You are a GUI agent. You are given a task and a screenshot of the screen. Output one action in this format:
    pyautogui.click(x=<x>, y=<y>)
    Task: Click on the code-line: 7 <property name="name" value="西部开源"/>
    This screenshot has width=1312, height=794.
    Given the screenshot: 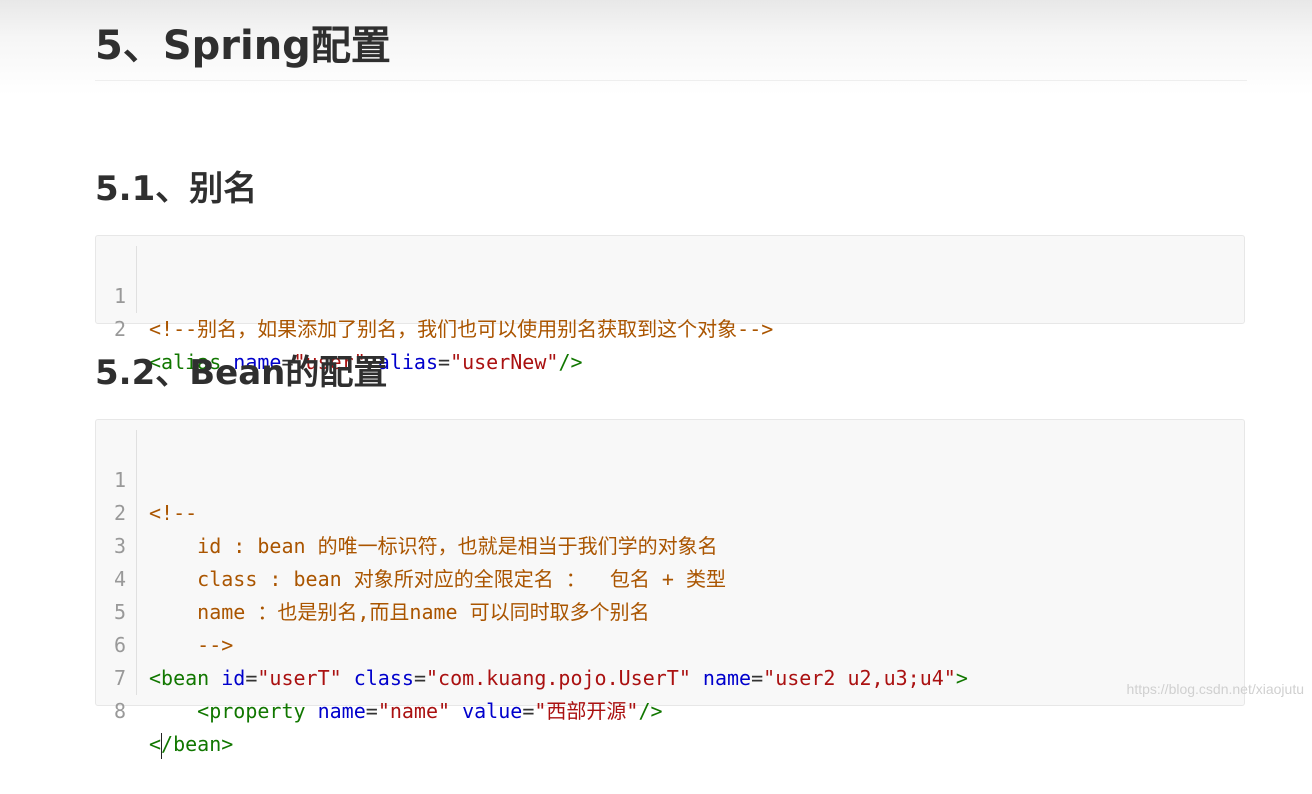 What is the action you would take?
    pyautogui.click(x=132, y=645)
    